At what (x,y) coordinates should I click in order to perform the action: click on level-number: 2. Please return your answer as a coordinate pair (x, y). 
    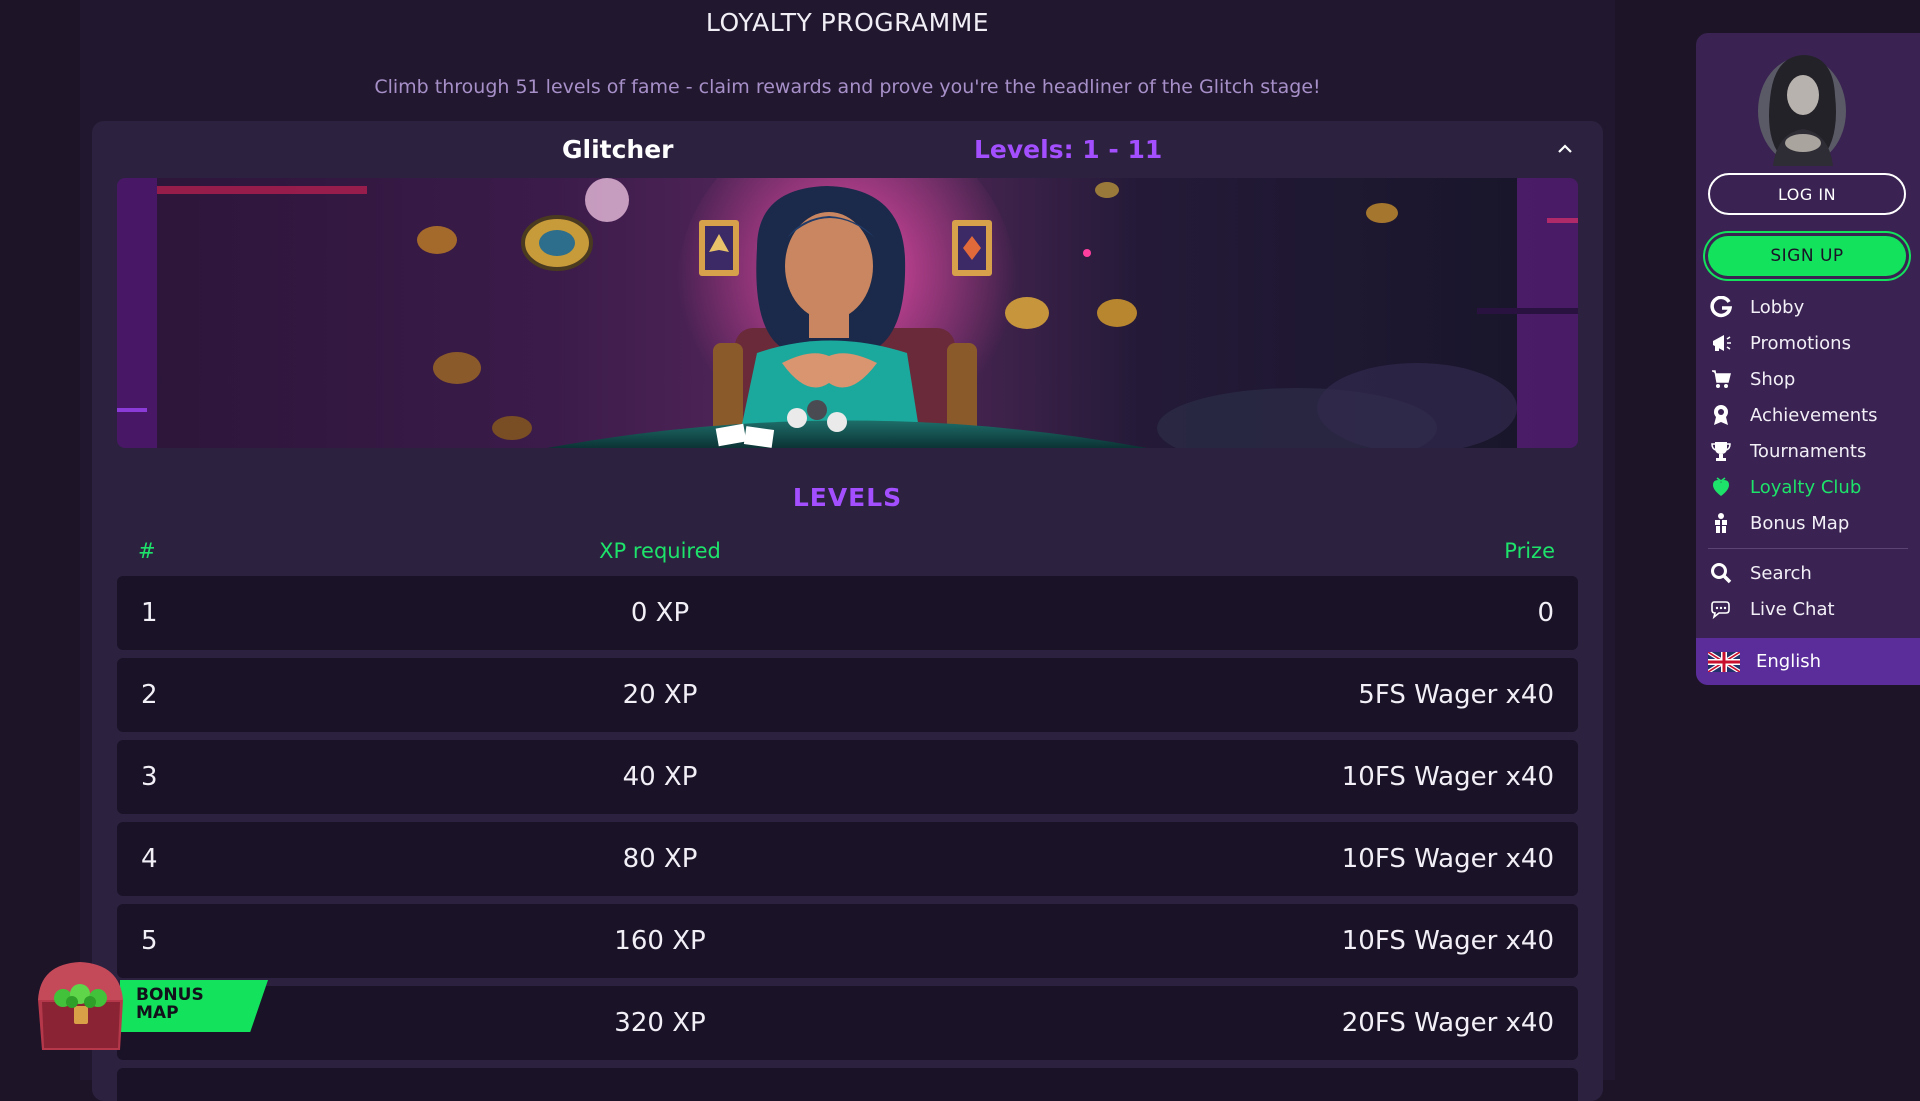
    Looking at the image, I should click on (149, 695).